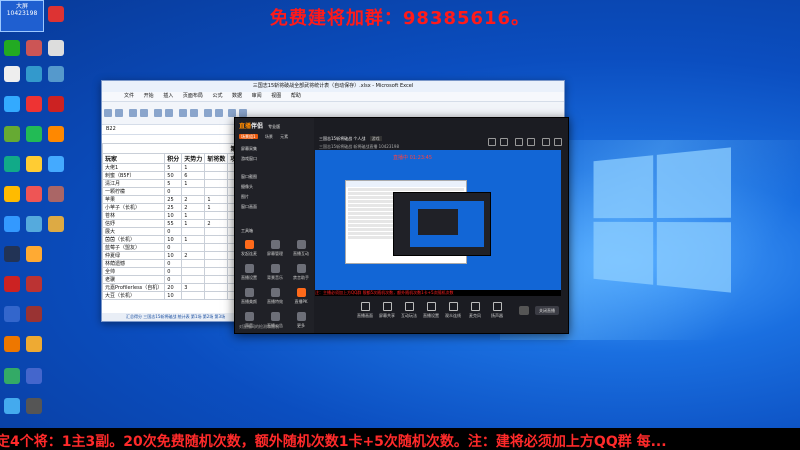 This screenshot has width=800, height=450. What do you see at coordinates (168, 113) in the screenshot?
I see `underline-icon` at bounding box center [168, 113].